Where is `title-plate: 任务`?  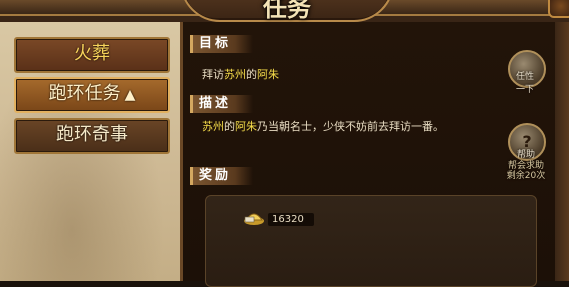 title-plate: 任务 is located at coordinates (287, 11).